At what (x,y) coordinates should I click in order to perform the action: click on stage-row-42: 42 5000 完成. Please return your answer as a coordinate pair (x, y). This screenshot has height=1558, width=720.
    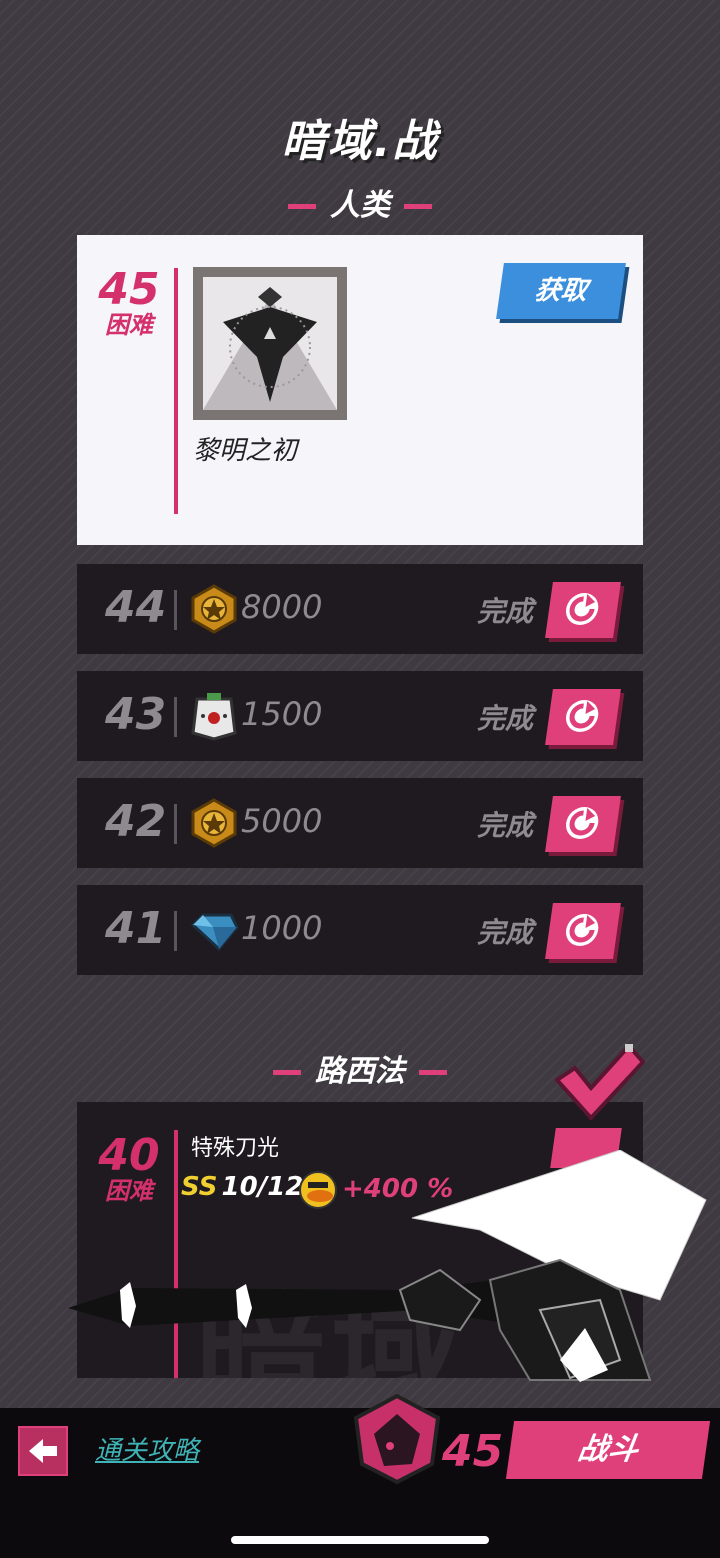
    Looking at the image, I should click on (360, 823).